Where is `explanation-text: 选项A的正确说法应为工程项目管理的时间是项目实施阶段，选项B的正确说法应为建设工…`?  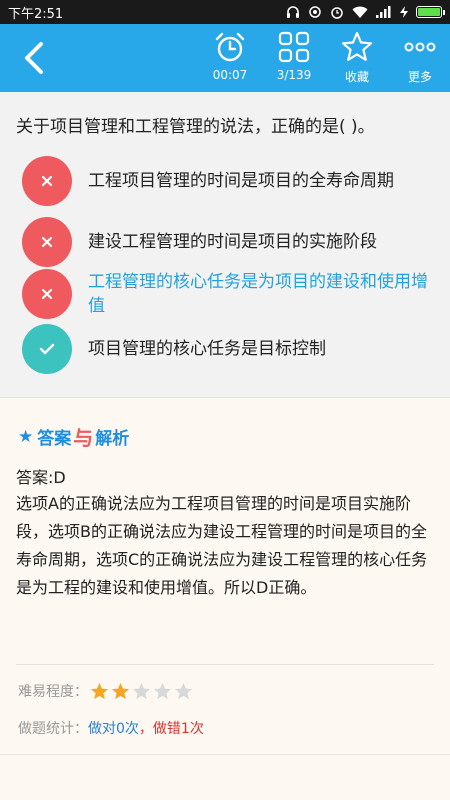
explanation-text: 选项A的正确说法应为工程项目管理的时间是项目实施阶段，选项B的正确说法应为建设工… is located at coordinates (222, 545).